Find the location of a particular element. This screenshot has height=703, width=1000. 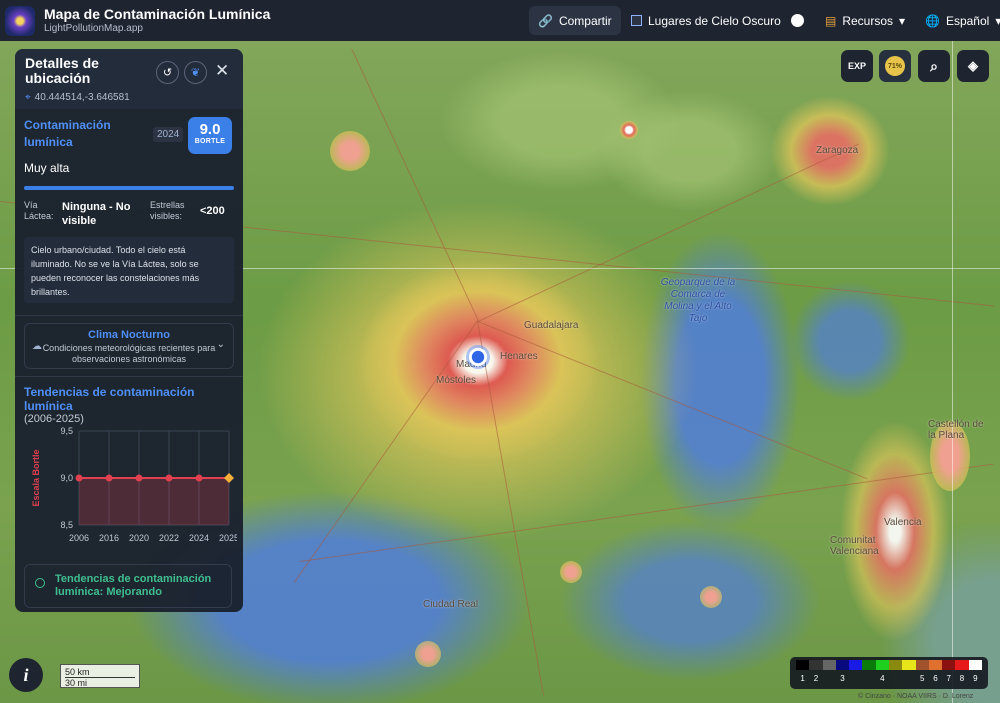

status-icon is located at coordinates (40, 583).